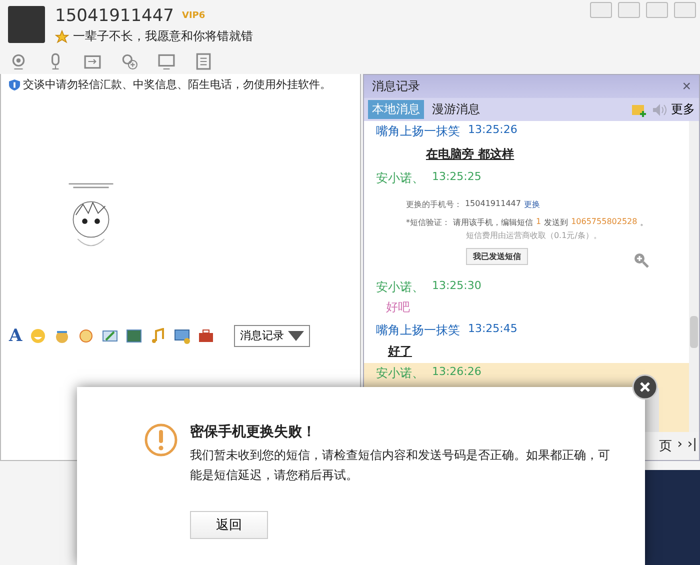  I want to click on dialog-title: 密保手机更换失败！, so click(253, 432).